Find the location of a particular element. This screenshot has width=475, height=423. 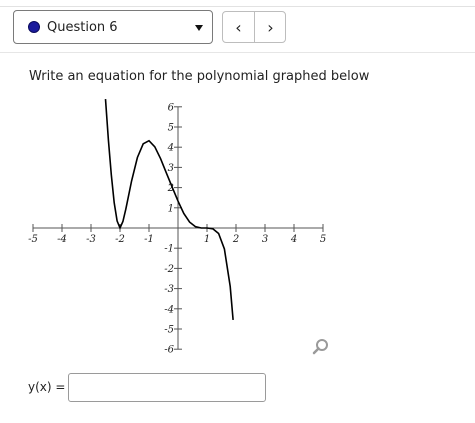

y-tick-label: 4 is located at coordinates (170, 148).